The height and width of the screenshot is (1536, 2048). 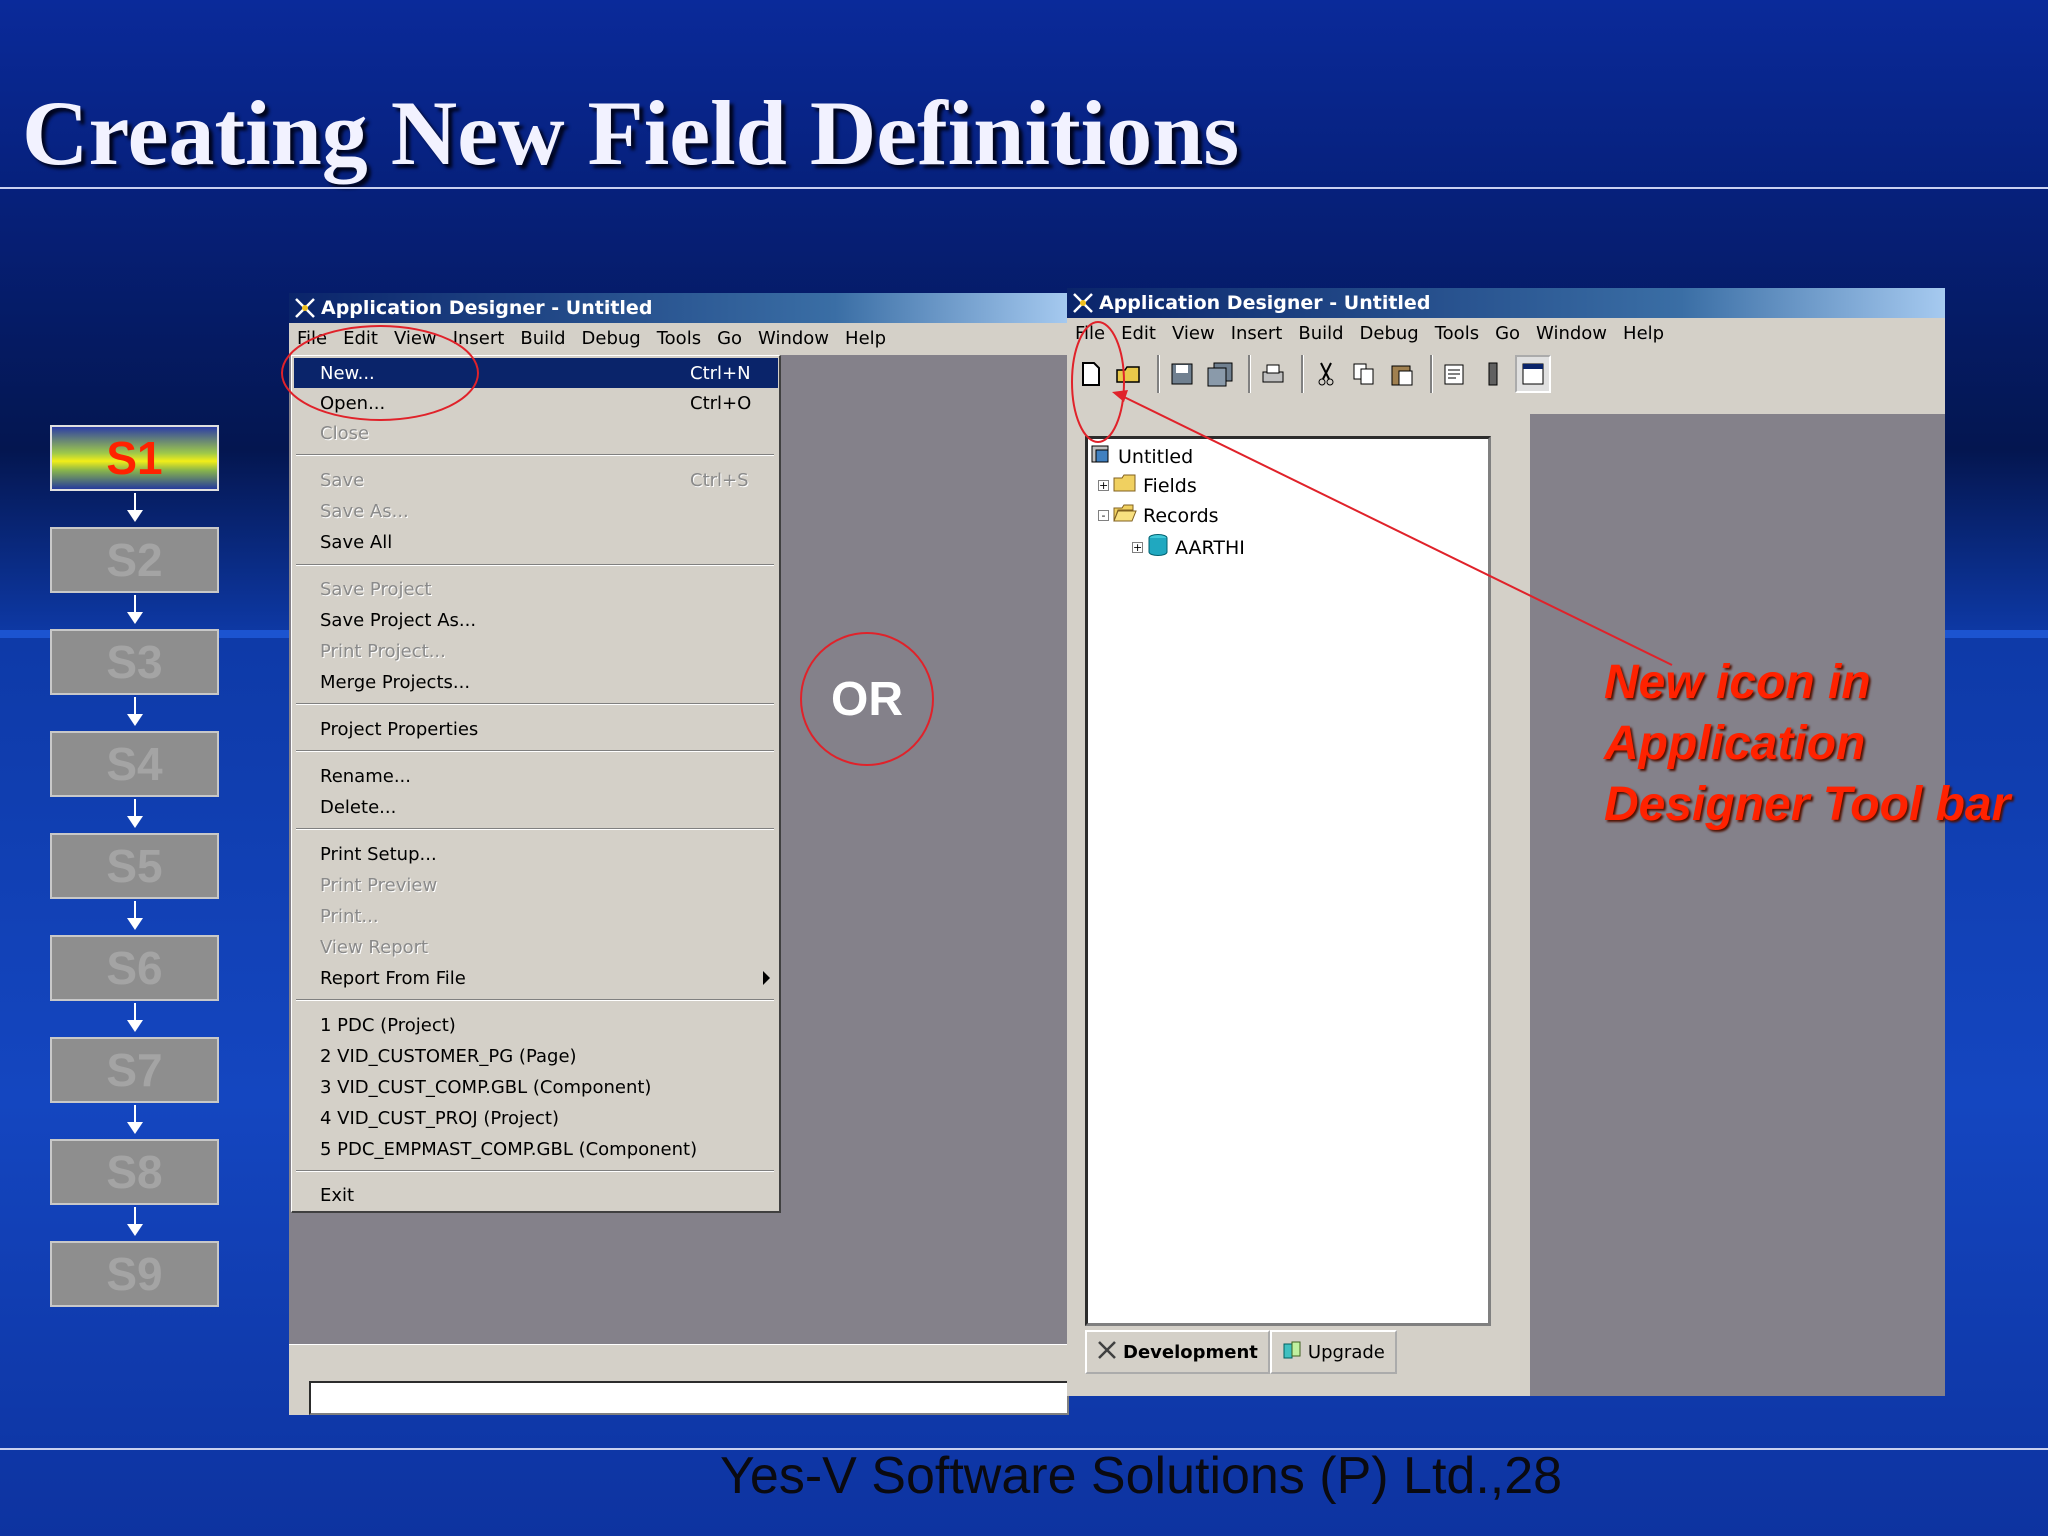 What do you see at coordinates (1177, 1352) in the screenshot?
I see `tab-development: Development` at bounding box center [1177, 1352].